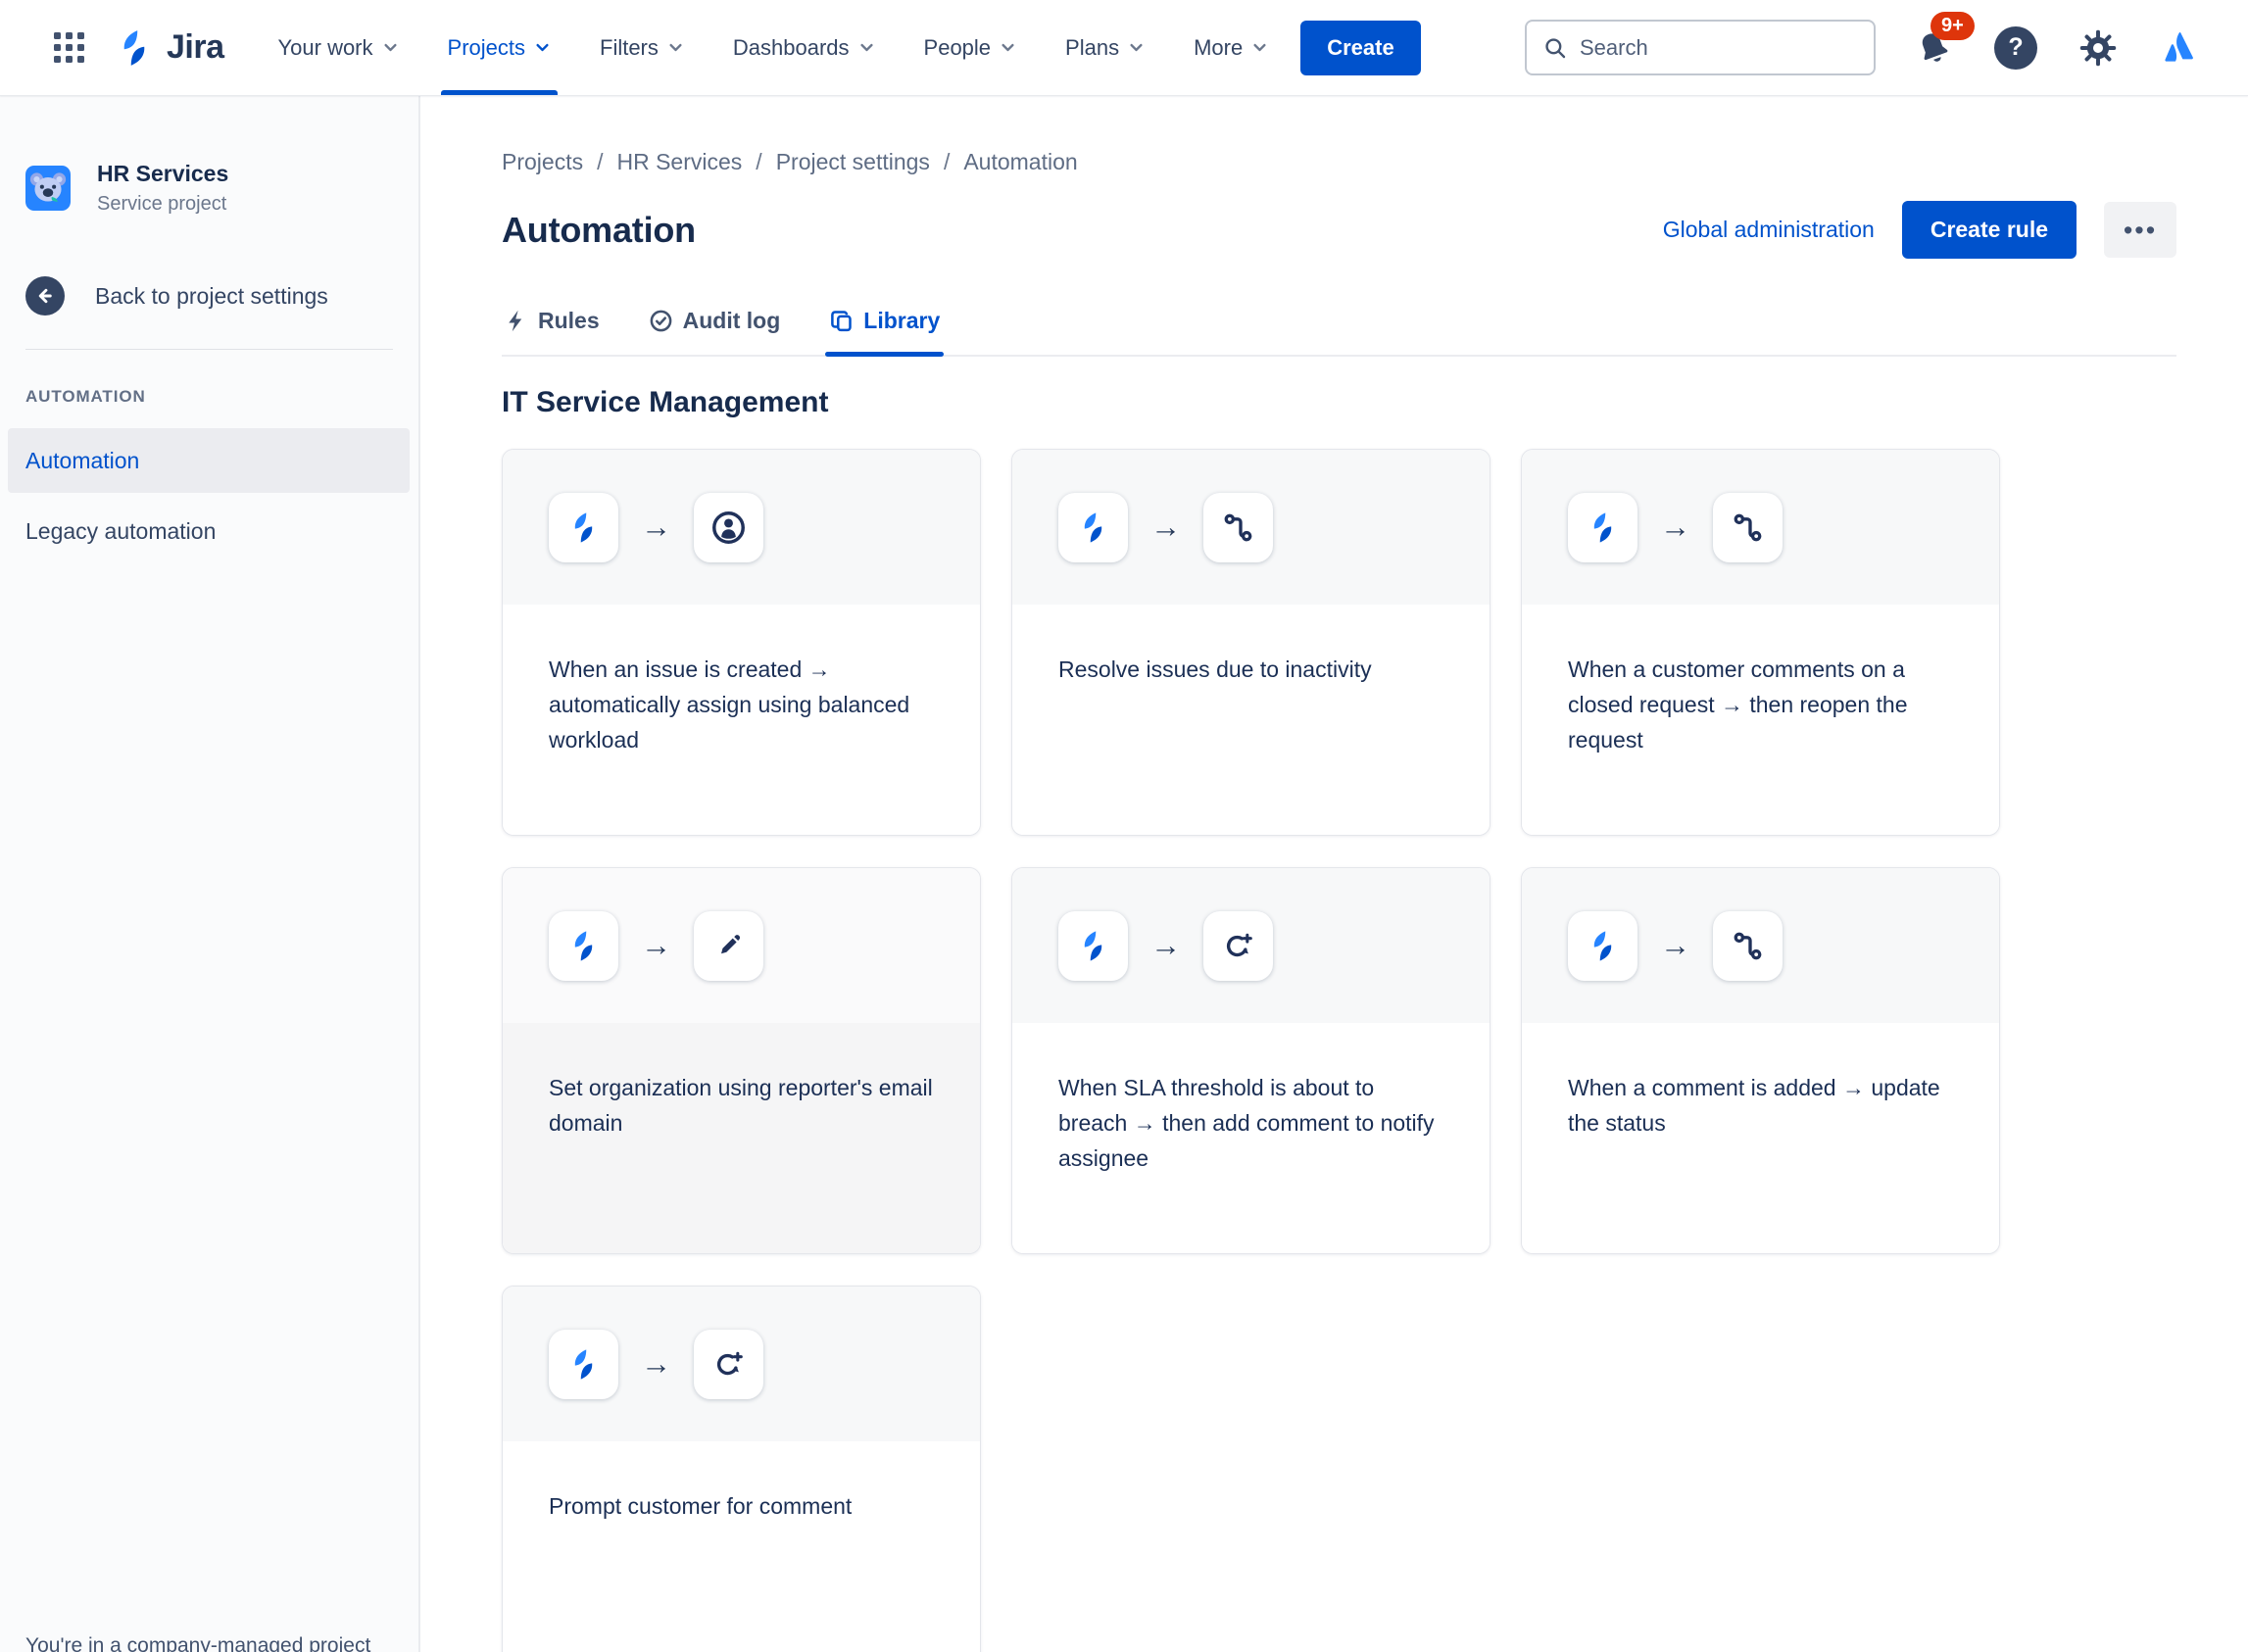 The image size is (2248, 1652). What do you see at coordinates (2140, 230) in the screenshot?
I see `more-actions-button: •••` at bounding box center [2140, 230].